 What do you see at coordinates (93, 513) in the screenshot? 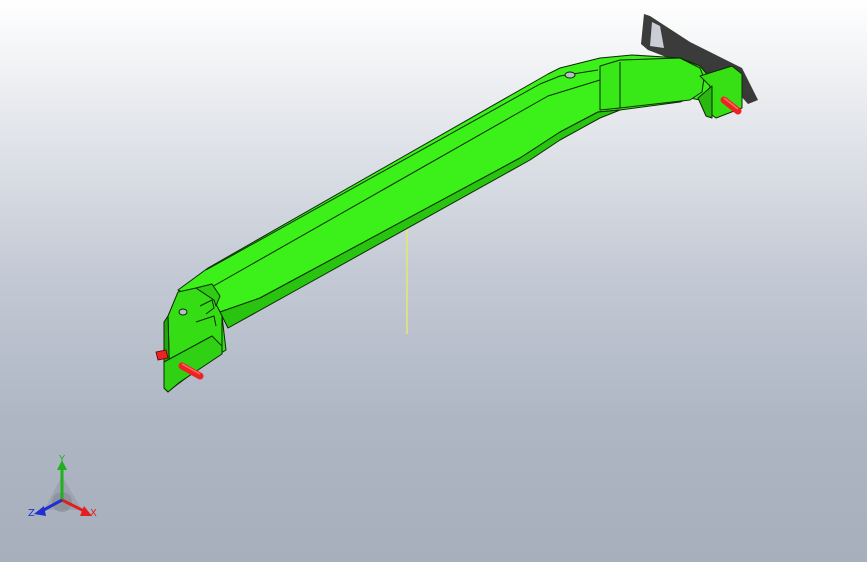
I see `x-axis-label: X` at bounding box center [93, 513].